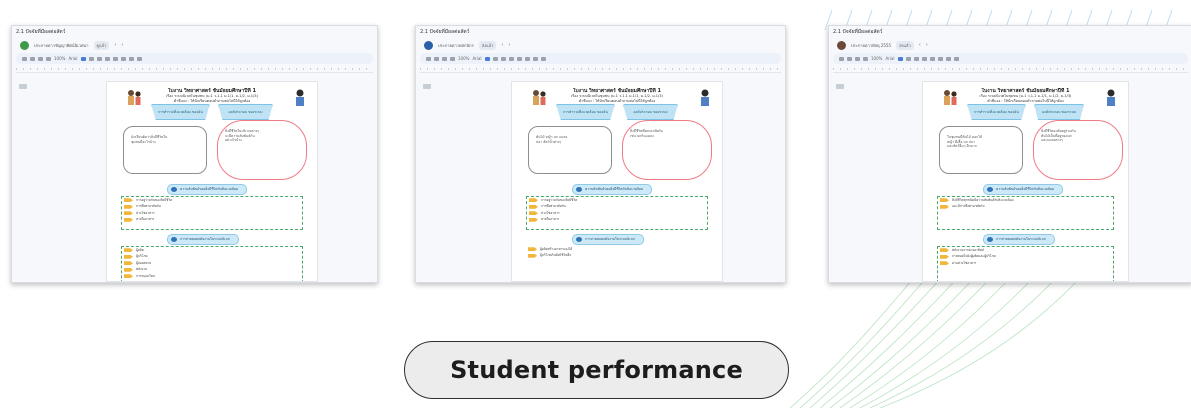 The height and width of the screenshot is (408, 1191). I want to click on account-name: ประกายดาวพสกนิกร, so click(456, 45).